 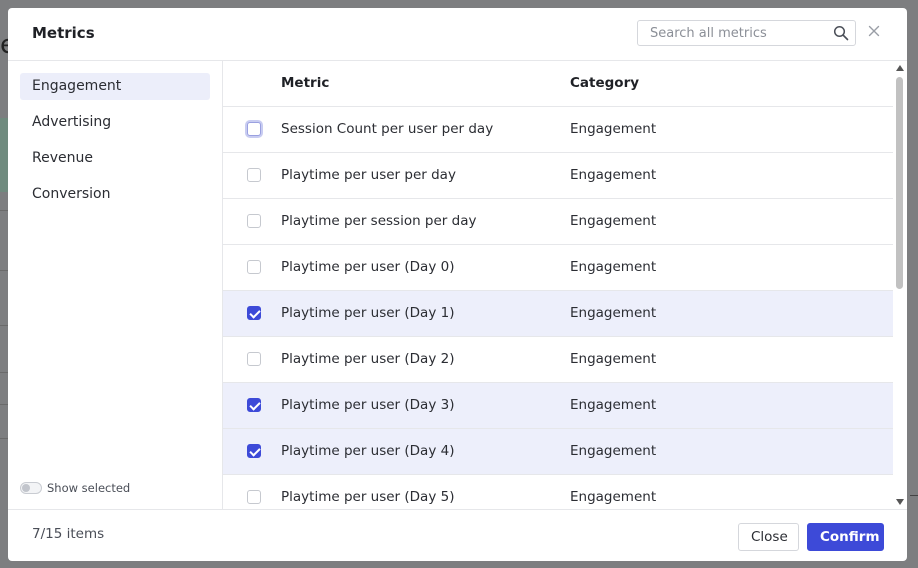 What do you see at coordinates (115, 122) in the screenshot?
I see `sidebar-item-advertising: Advertising` at bounding box center [115, 122].